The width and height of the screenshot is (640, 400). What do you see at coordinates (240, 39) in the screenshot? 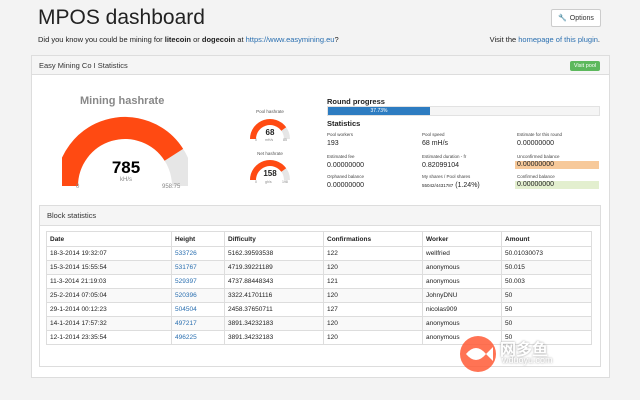
I see `tagline-at: at` at bounding box center [240, 39].